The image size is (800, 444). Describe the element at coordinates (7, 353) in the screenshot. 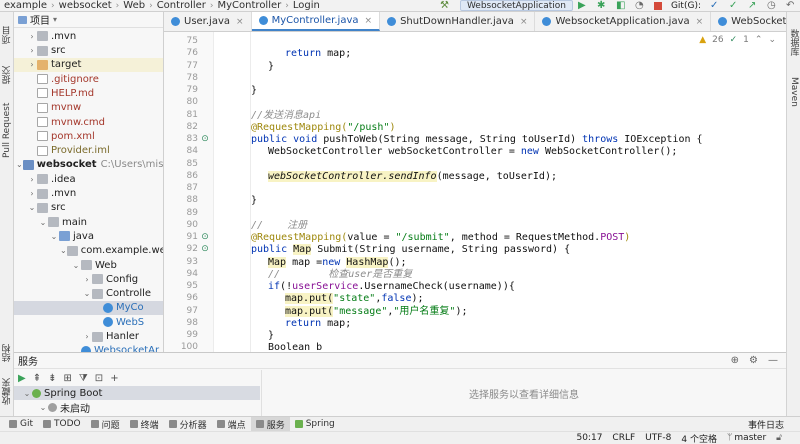

I see `structure-tool-tab: 结构` at that location.